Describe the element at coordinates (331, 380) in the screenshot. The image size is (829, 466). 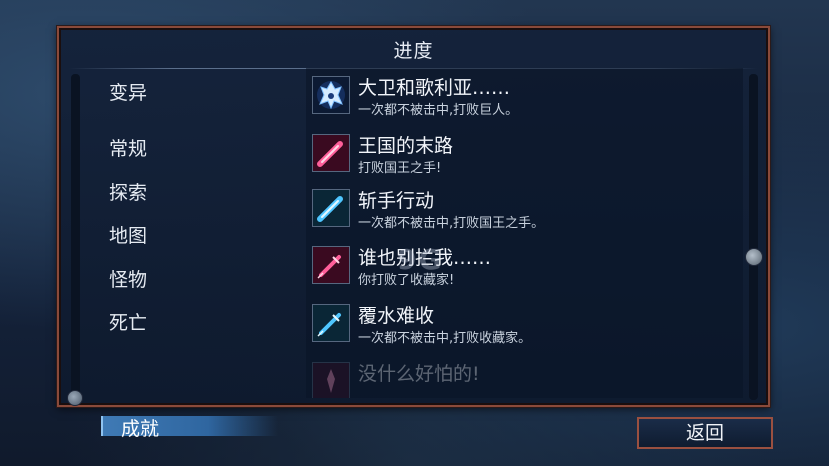
I see `faded-icon` at that location.